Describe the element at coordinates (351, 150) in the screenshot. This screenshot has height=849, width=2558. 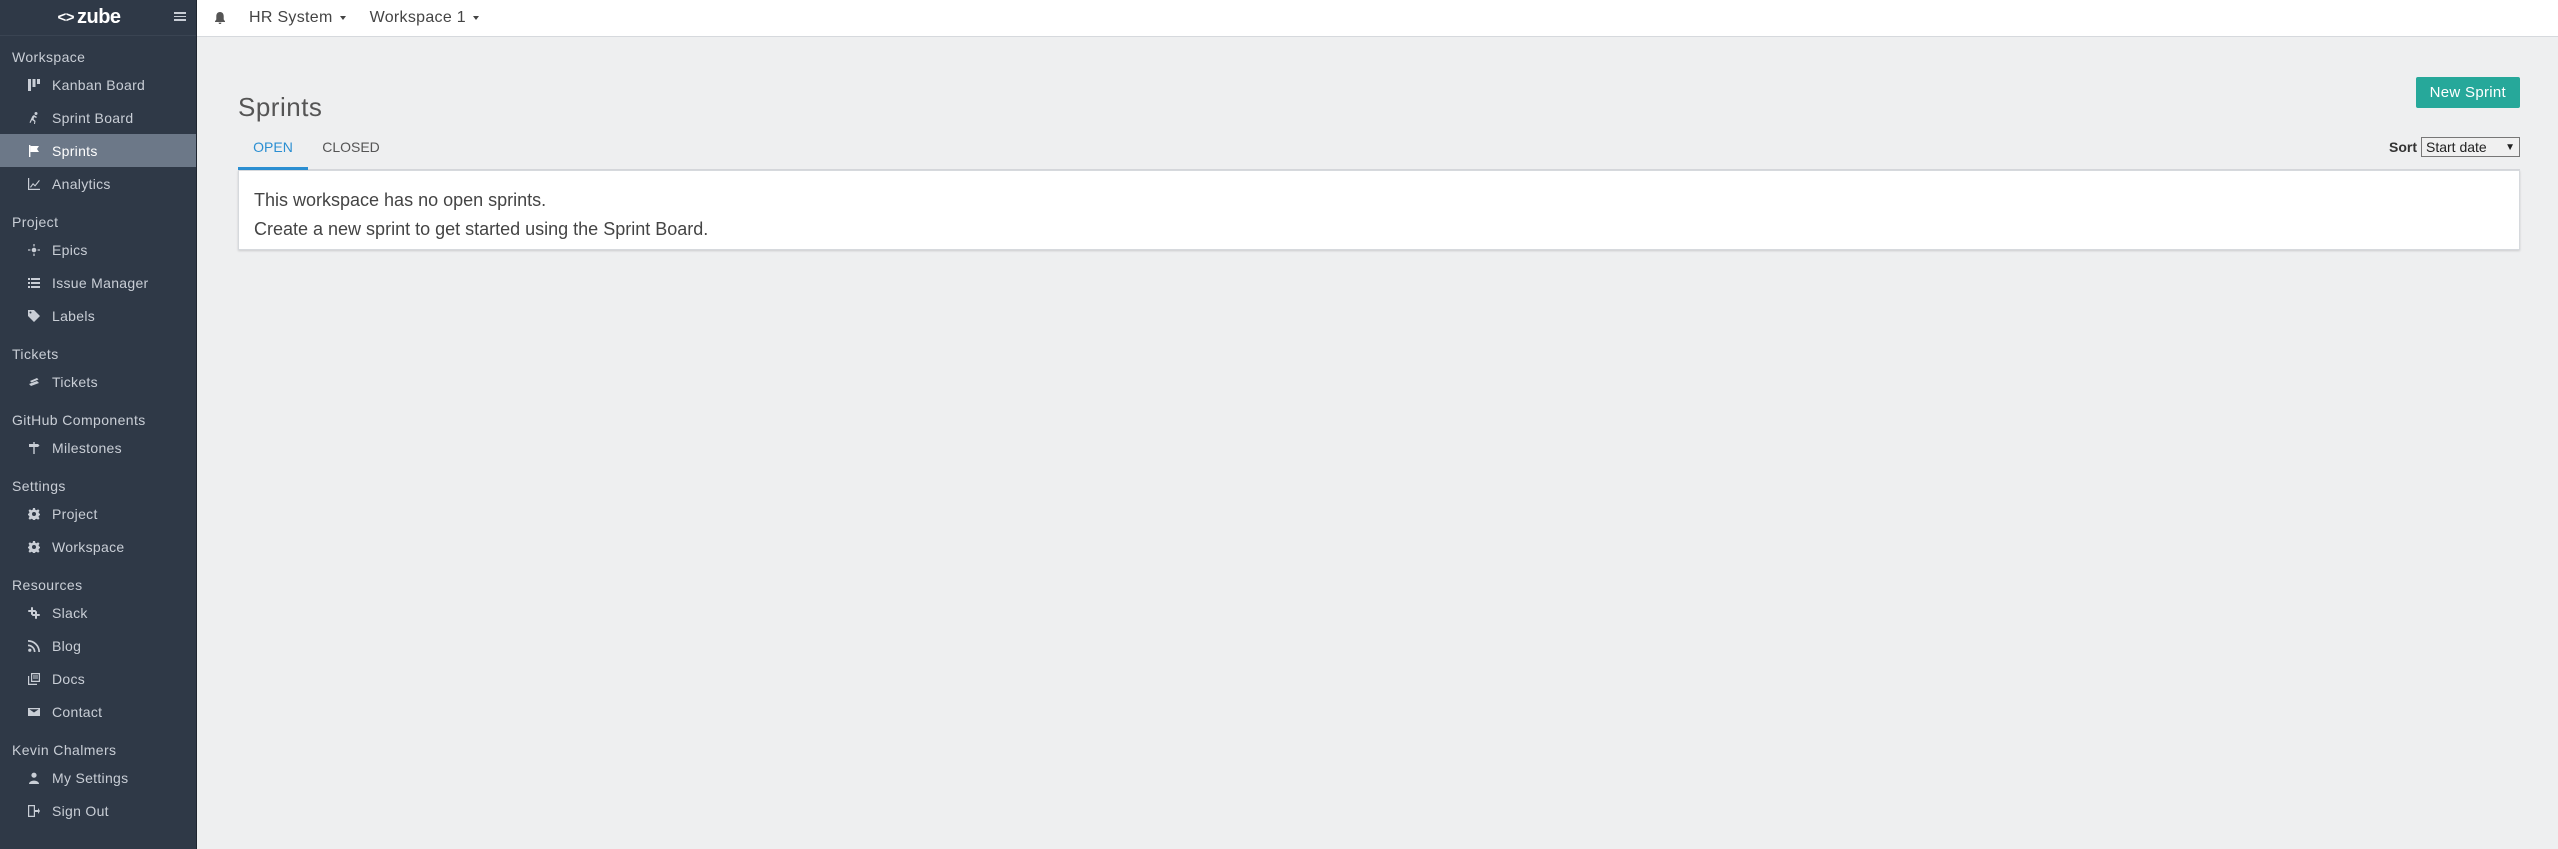
I see `tab-closed: CLOSED` at that location.